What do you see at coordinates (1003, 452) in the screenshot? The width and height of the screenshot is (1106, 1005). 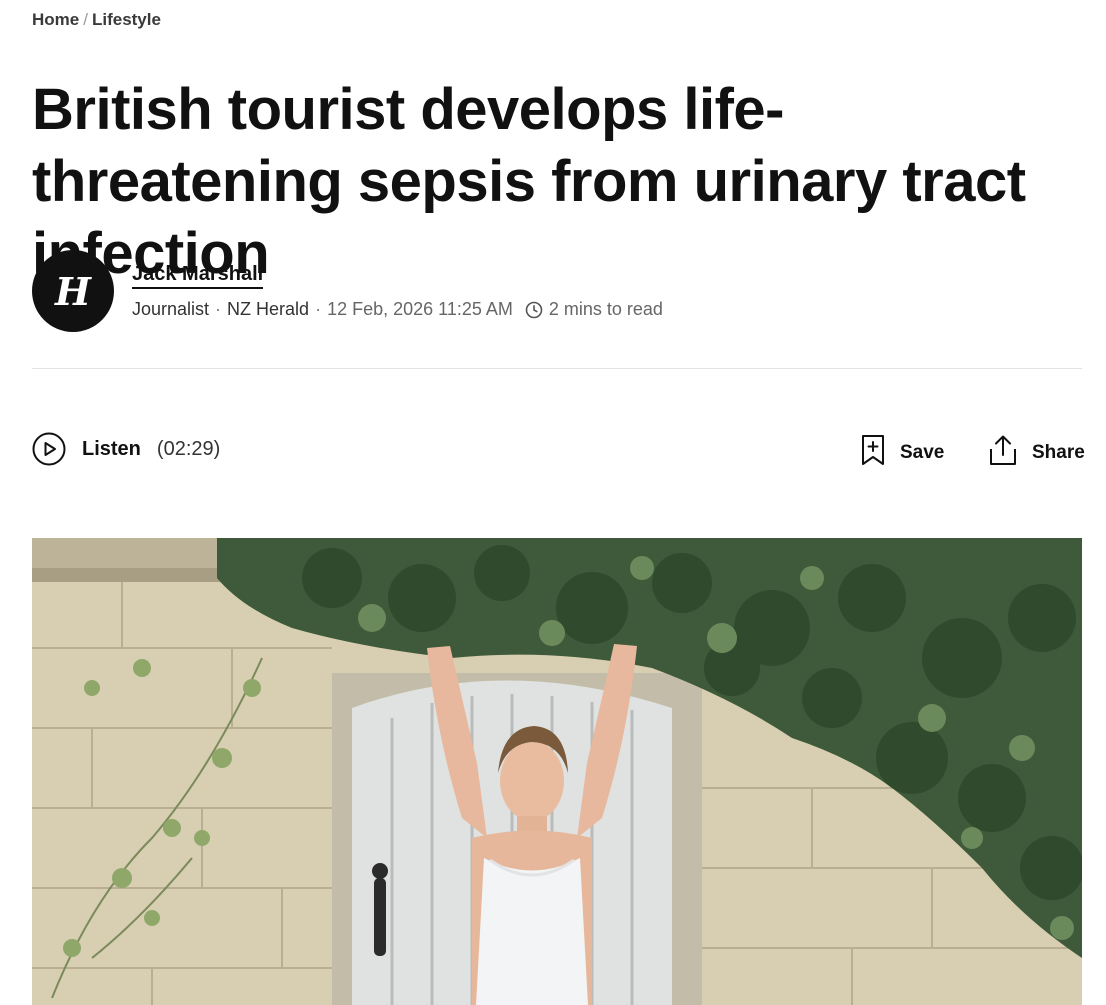 I see `share-upload-icon` at bounding box center [1003, 452].